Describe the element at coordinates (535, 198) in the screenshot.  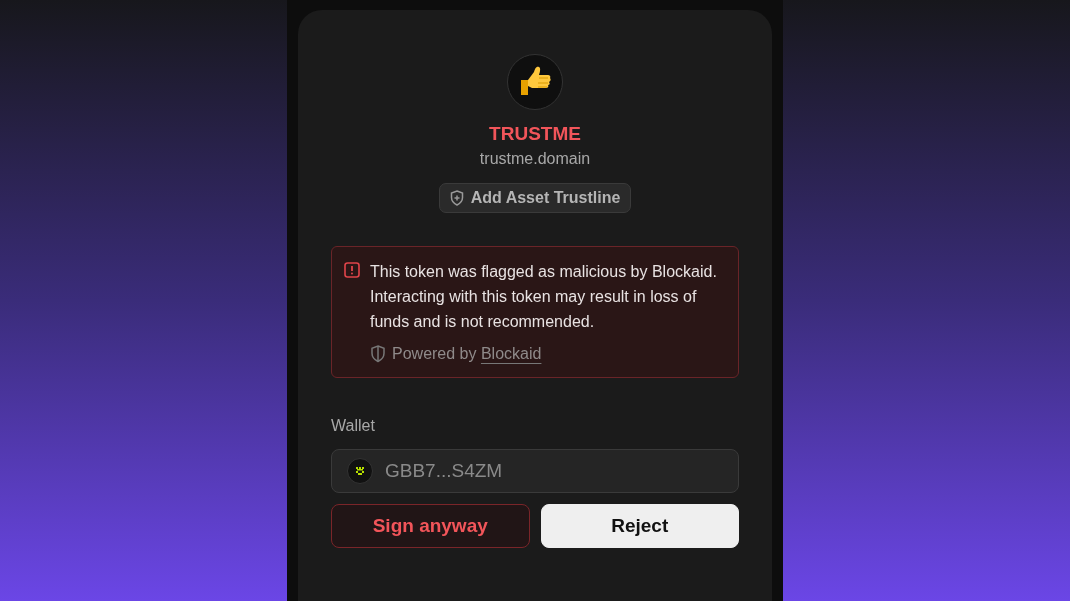
I see `add-trustline-button: Add Asset Trustline` at that location.